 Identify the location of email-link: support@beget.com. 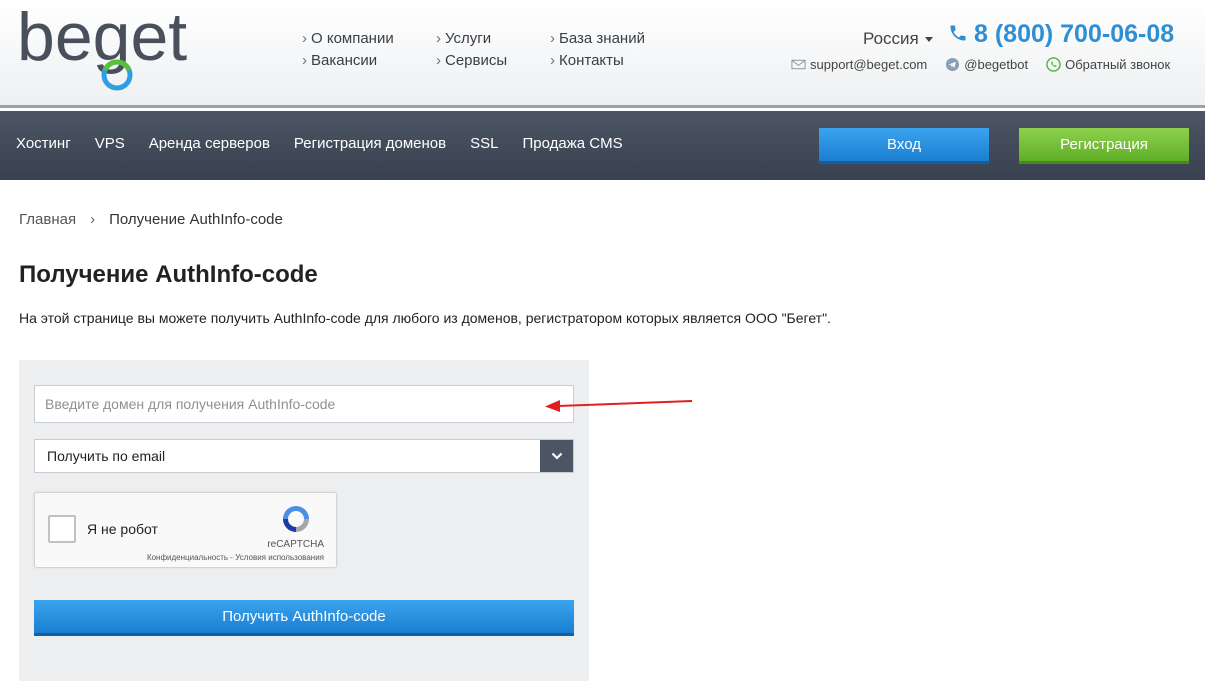
(859, 64).